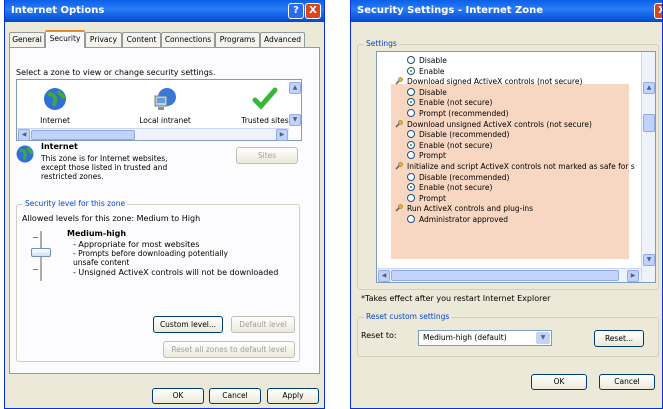 This screenshot has width=663, height=409. What do you see at coordinates (485, 338) in the screenshot?
I see `reset-to-select: Medium-high (default) ▼` at bounding box center [485, 338].